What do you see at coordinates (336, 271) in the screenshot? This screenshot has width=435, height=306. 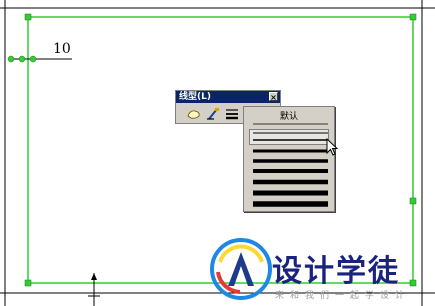 I see `watermark-brand: 设计学徒` at bounding box center [336, 271].